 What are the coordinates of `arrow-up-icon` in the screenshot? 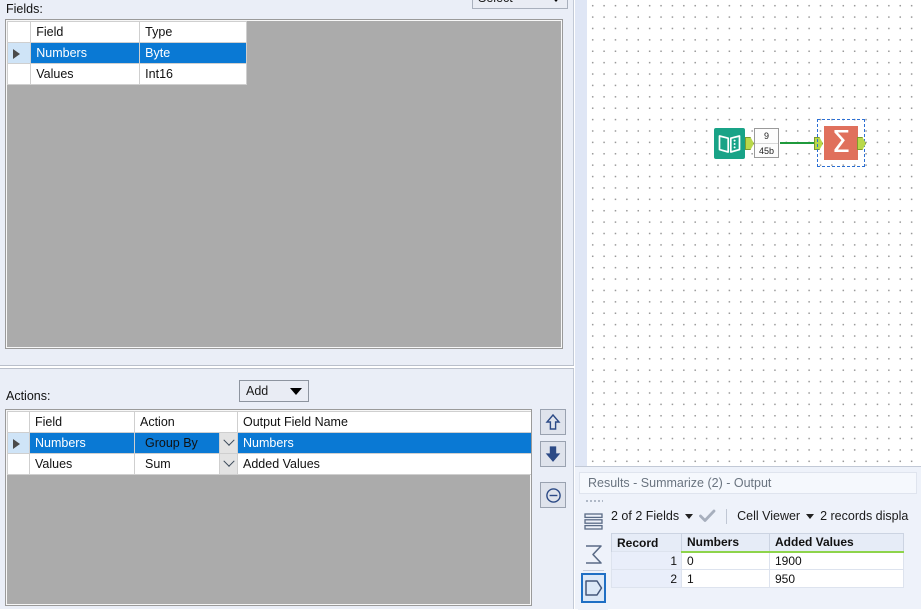 It's located at (553, 421).